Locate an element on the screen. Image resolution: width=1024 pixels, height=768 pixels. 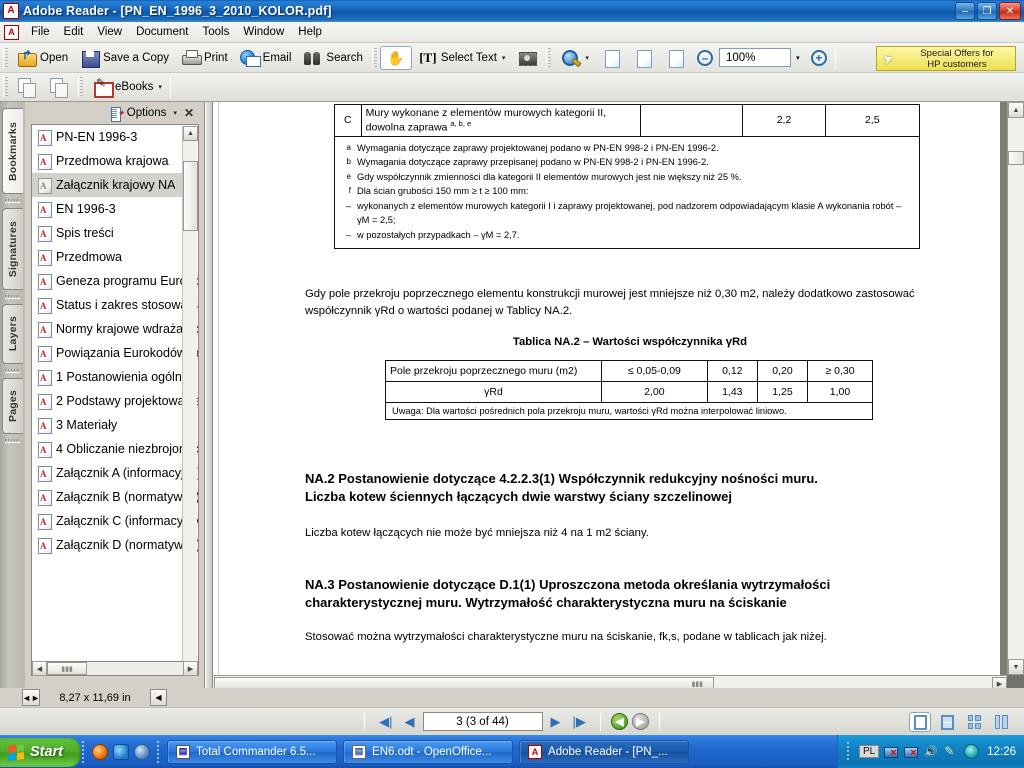
zoom-in-button: + is located at coordinates (819, 58).